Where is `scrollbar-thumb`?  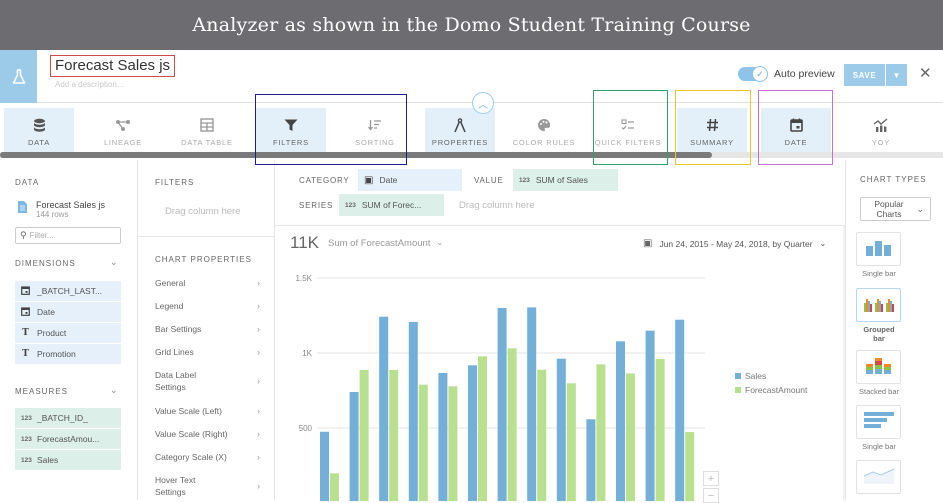
scrollbar-thumb is located at coordinates (356, 155).